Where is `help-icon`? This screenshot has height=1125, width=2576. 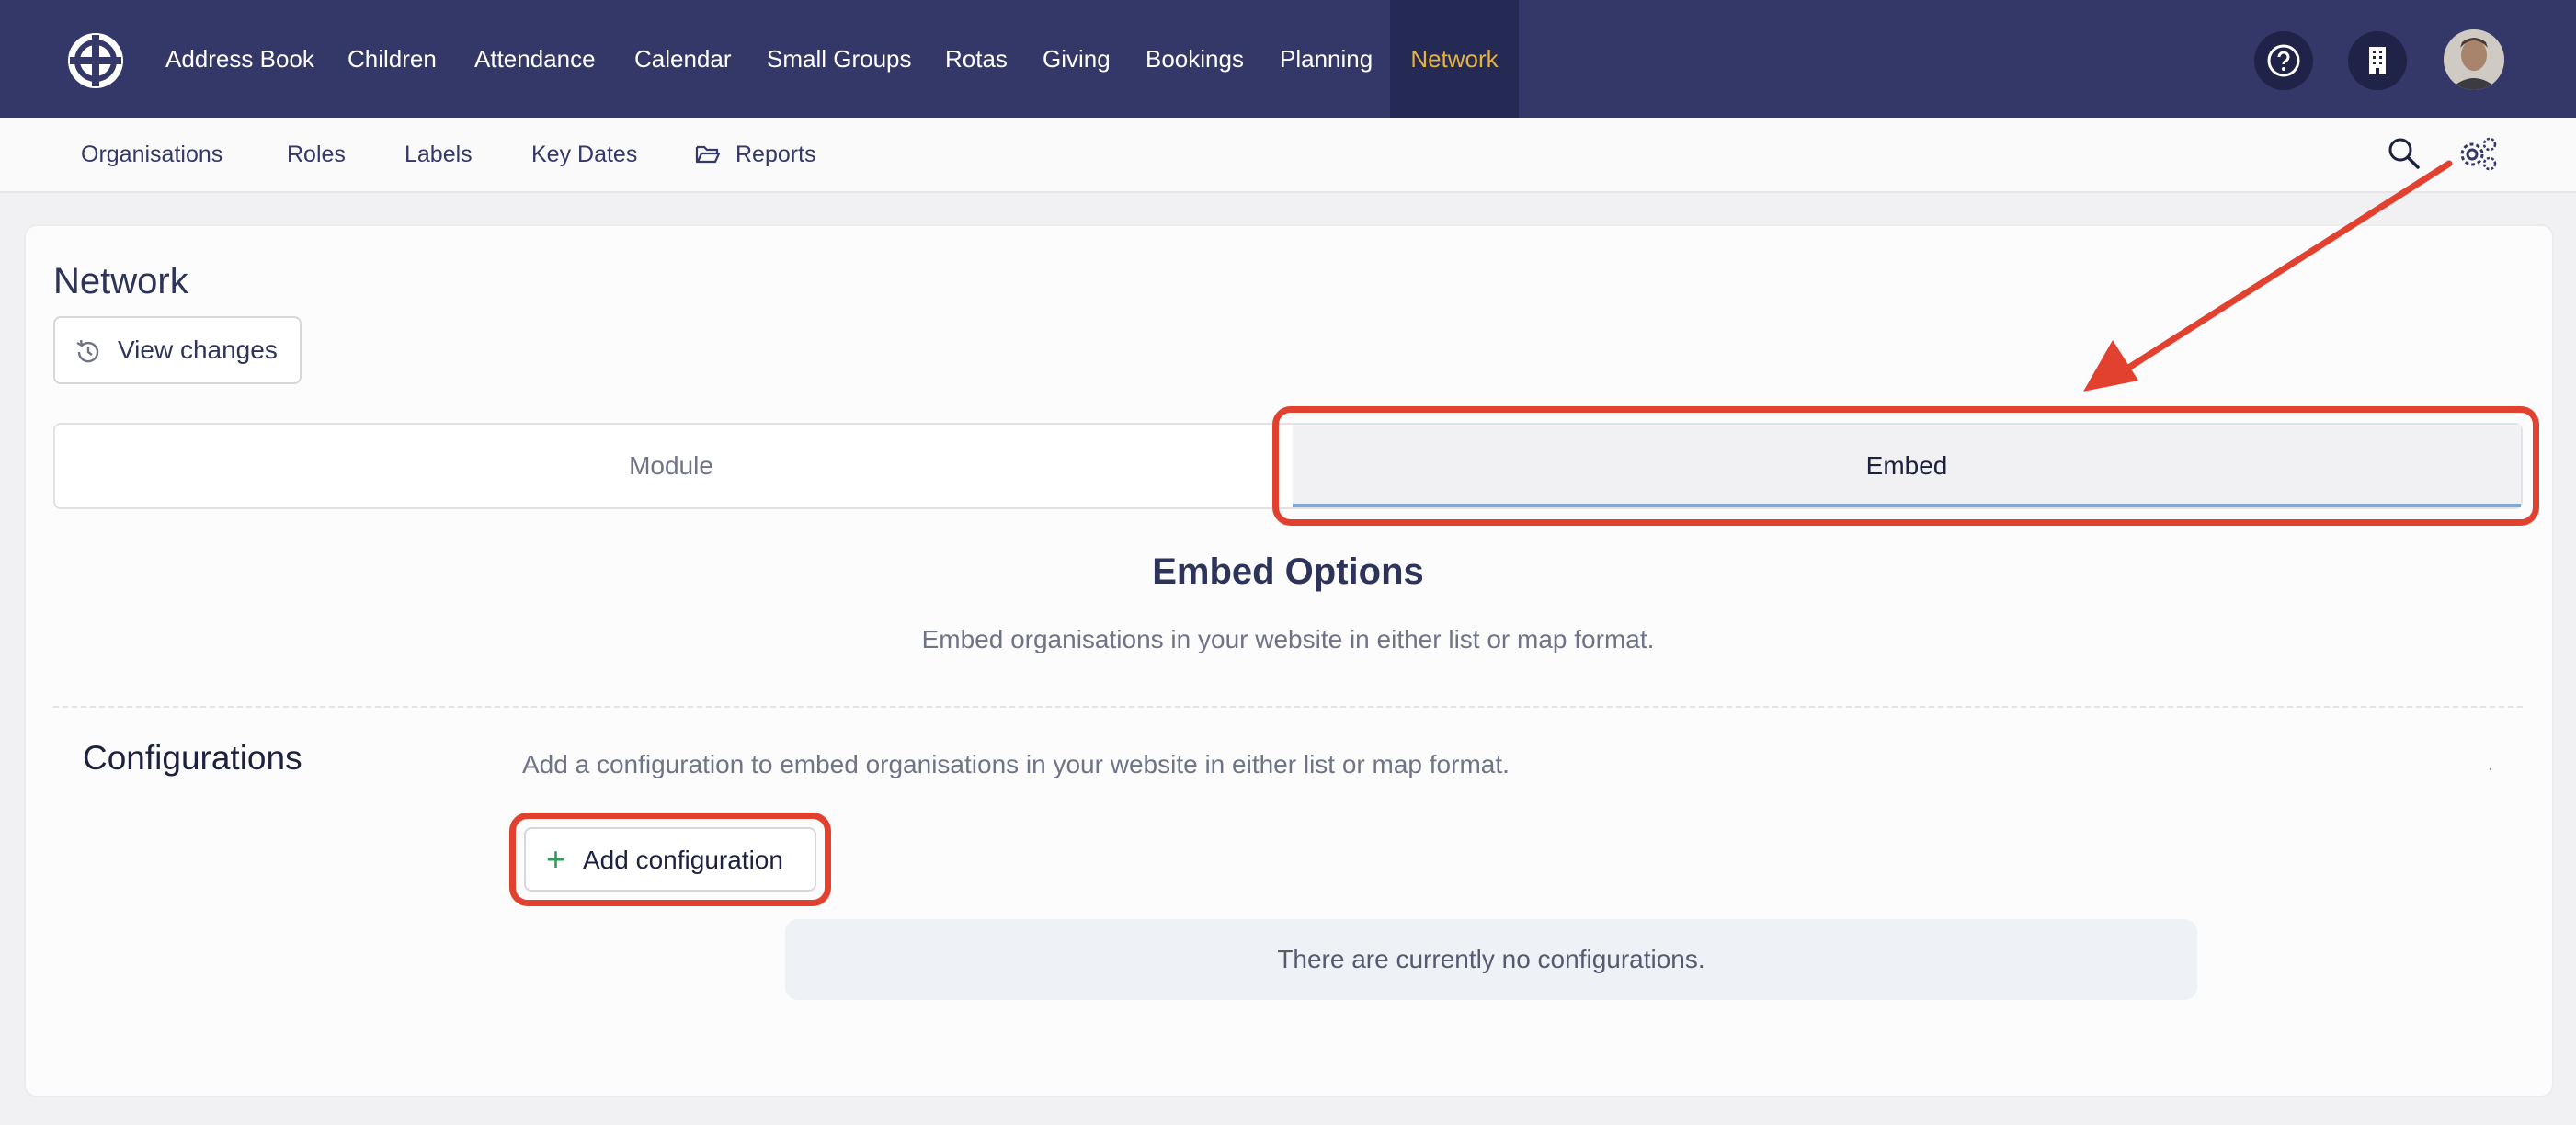 help-icon is located at coordinates (2283, 60).